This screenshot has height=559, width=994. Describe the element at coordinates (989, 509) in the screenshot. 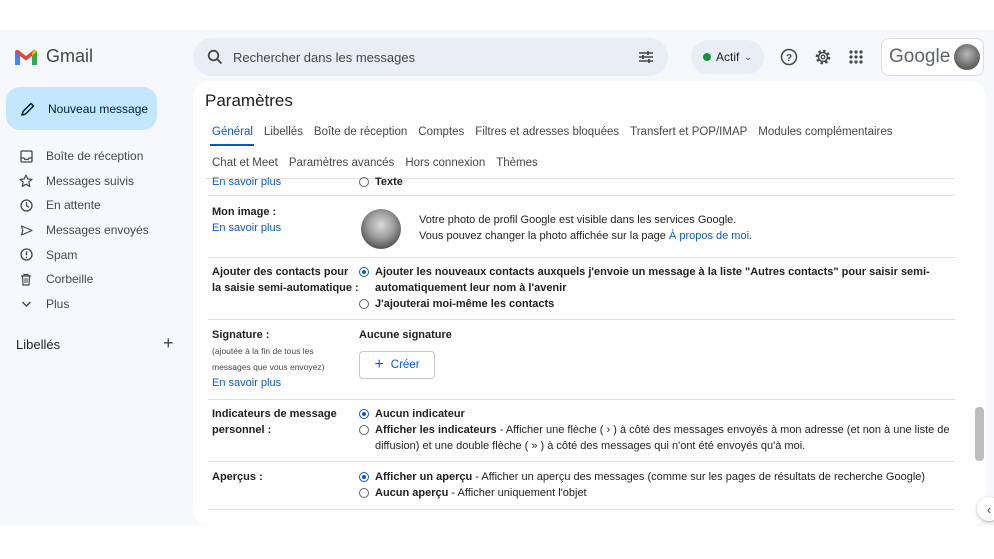

I see `chevron-left-icon: ‹` at that location.